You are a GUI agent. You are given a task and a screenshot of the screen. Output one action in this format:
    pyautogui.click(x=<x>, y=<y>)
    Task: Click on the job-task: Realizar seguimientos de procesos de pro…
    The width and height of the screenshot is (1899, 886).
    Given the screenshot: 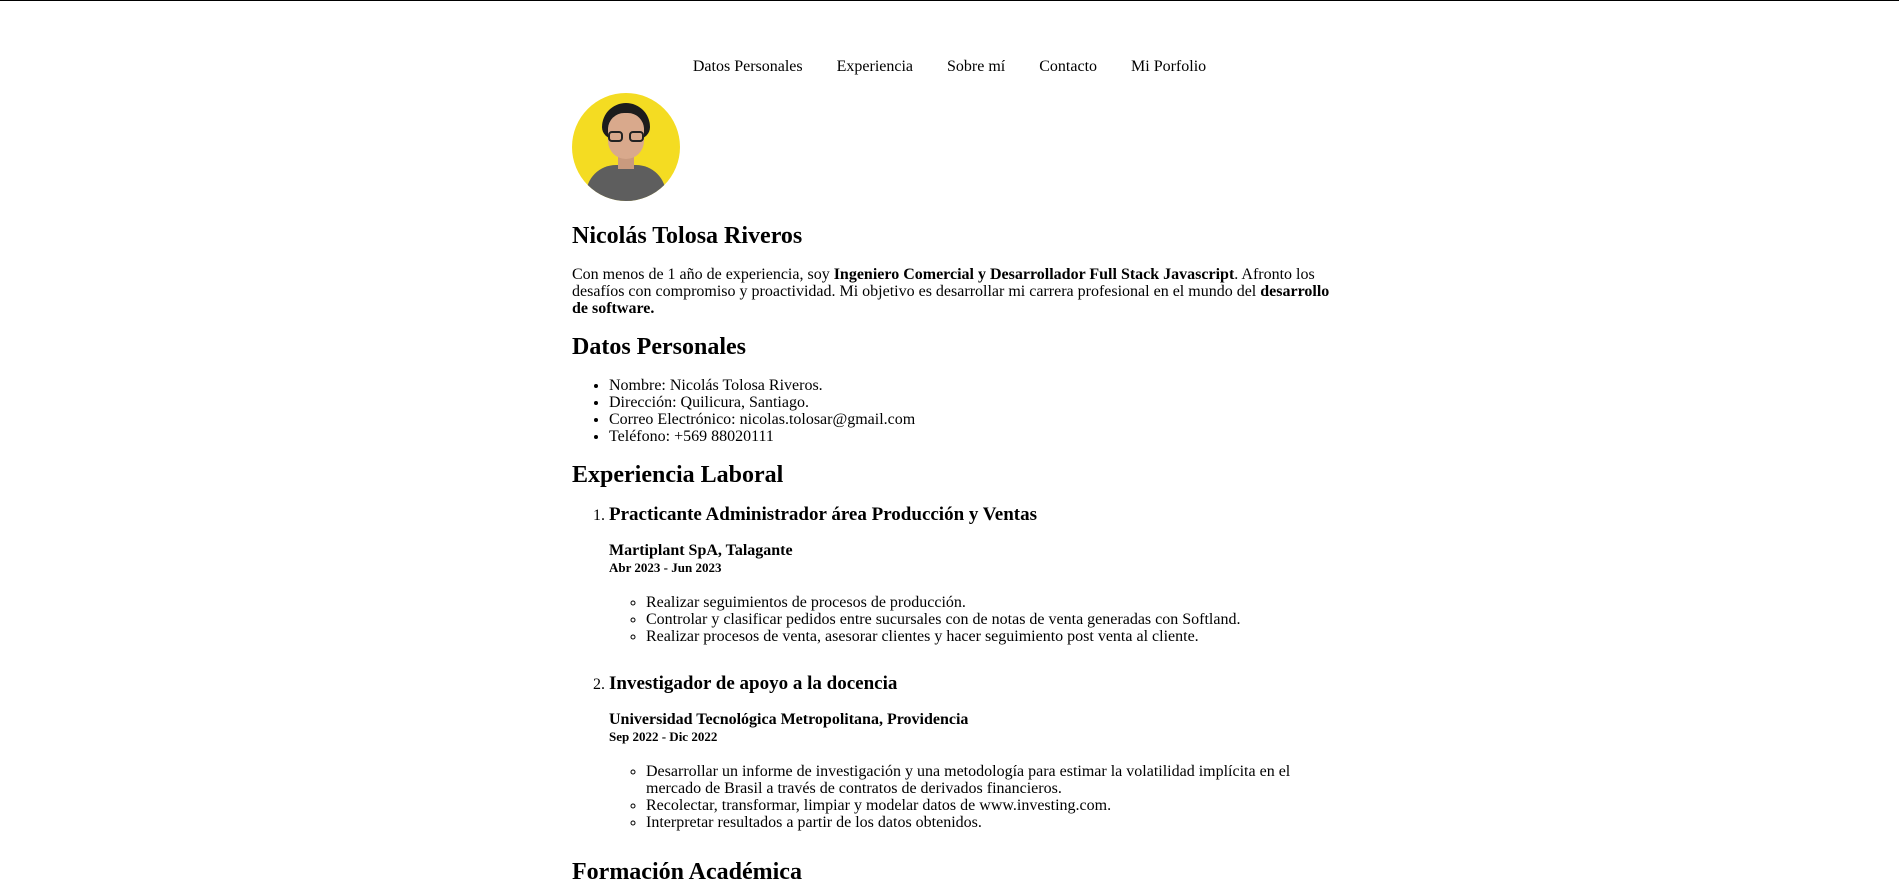 What is the action you would take?
    pyautogui.click(x=989, y=602)
    